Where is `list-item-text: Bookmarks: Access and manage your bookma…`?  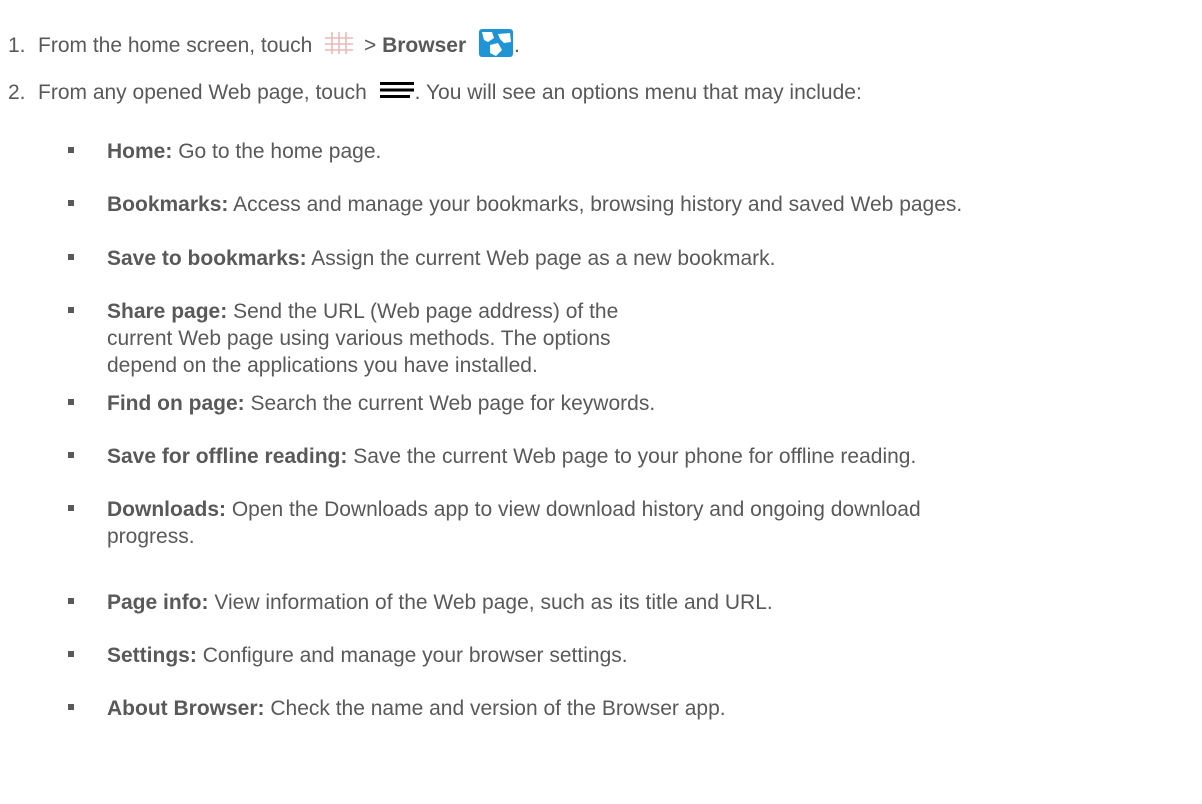
list-item-text: Bookmarks: Access and manage your bookma… is located at coordinates (652, 204).